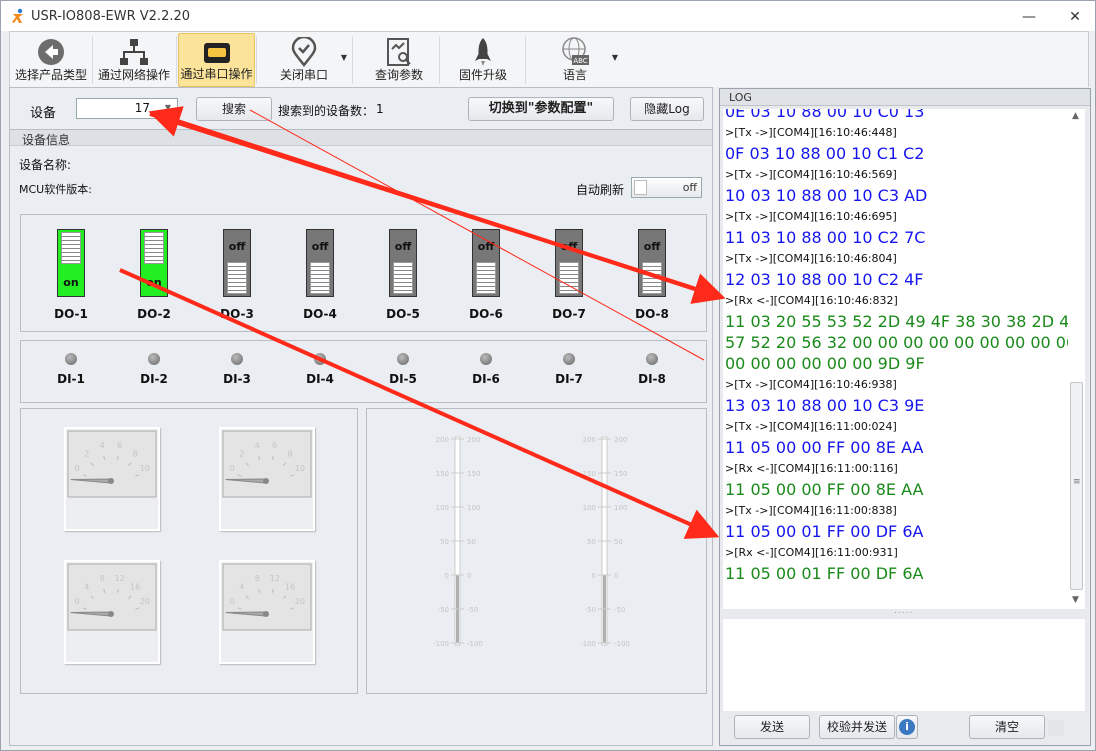  I want to click on bar-tick-label-right: 100, so click(473, 508).